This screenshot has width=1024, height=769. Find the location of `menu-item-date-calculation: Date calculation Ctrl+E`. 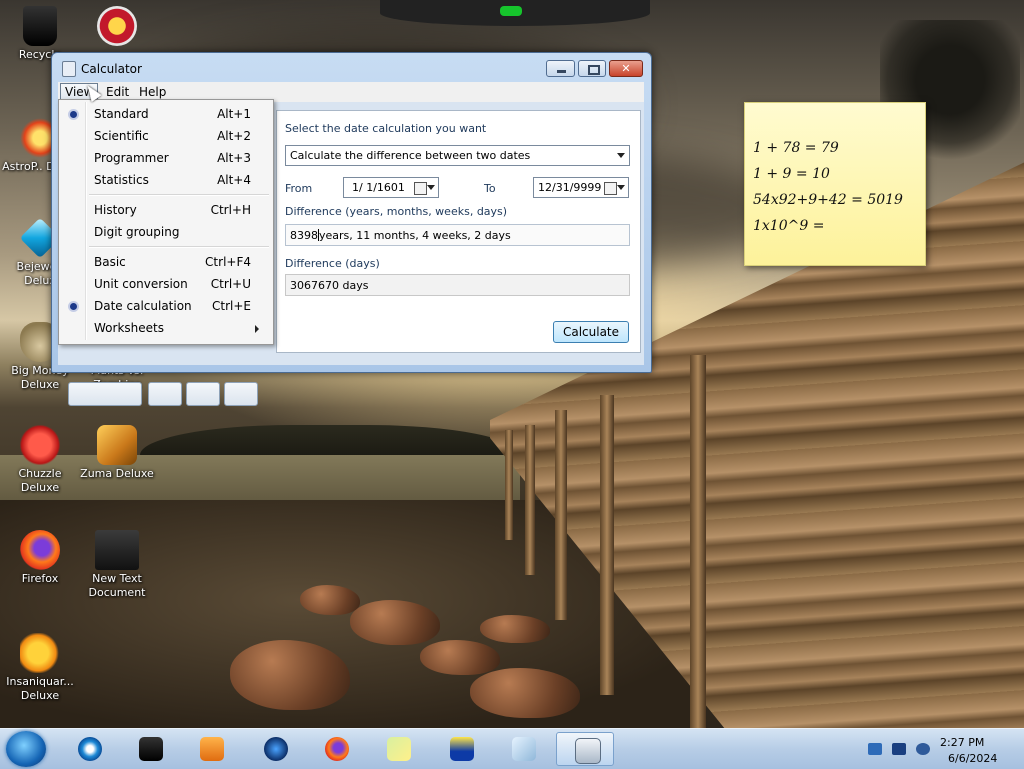

menu-item-date-calculation: Date calculation Ctrl+E is located at coordinates (165, 306).